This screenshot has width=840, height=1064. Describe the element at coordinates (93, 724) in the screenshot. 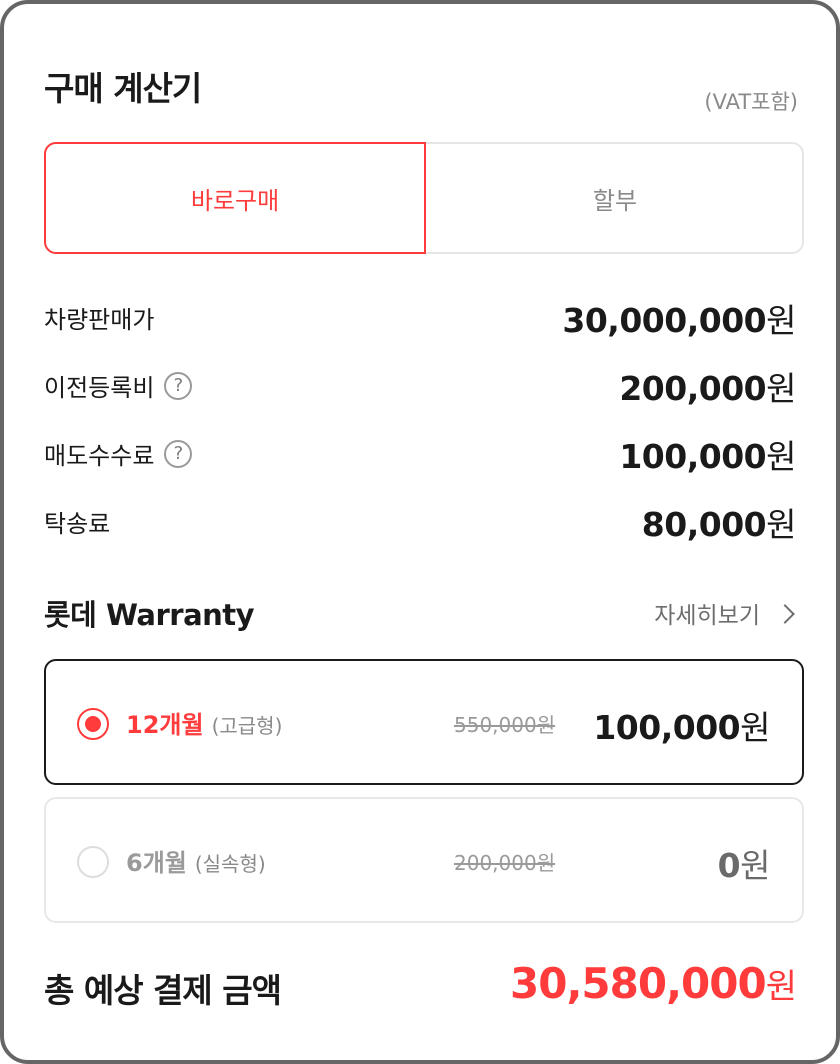

I see `radio-selected` at that location.